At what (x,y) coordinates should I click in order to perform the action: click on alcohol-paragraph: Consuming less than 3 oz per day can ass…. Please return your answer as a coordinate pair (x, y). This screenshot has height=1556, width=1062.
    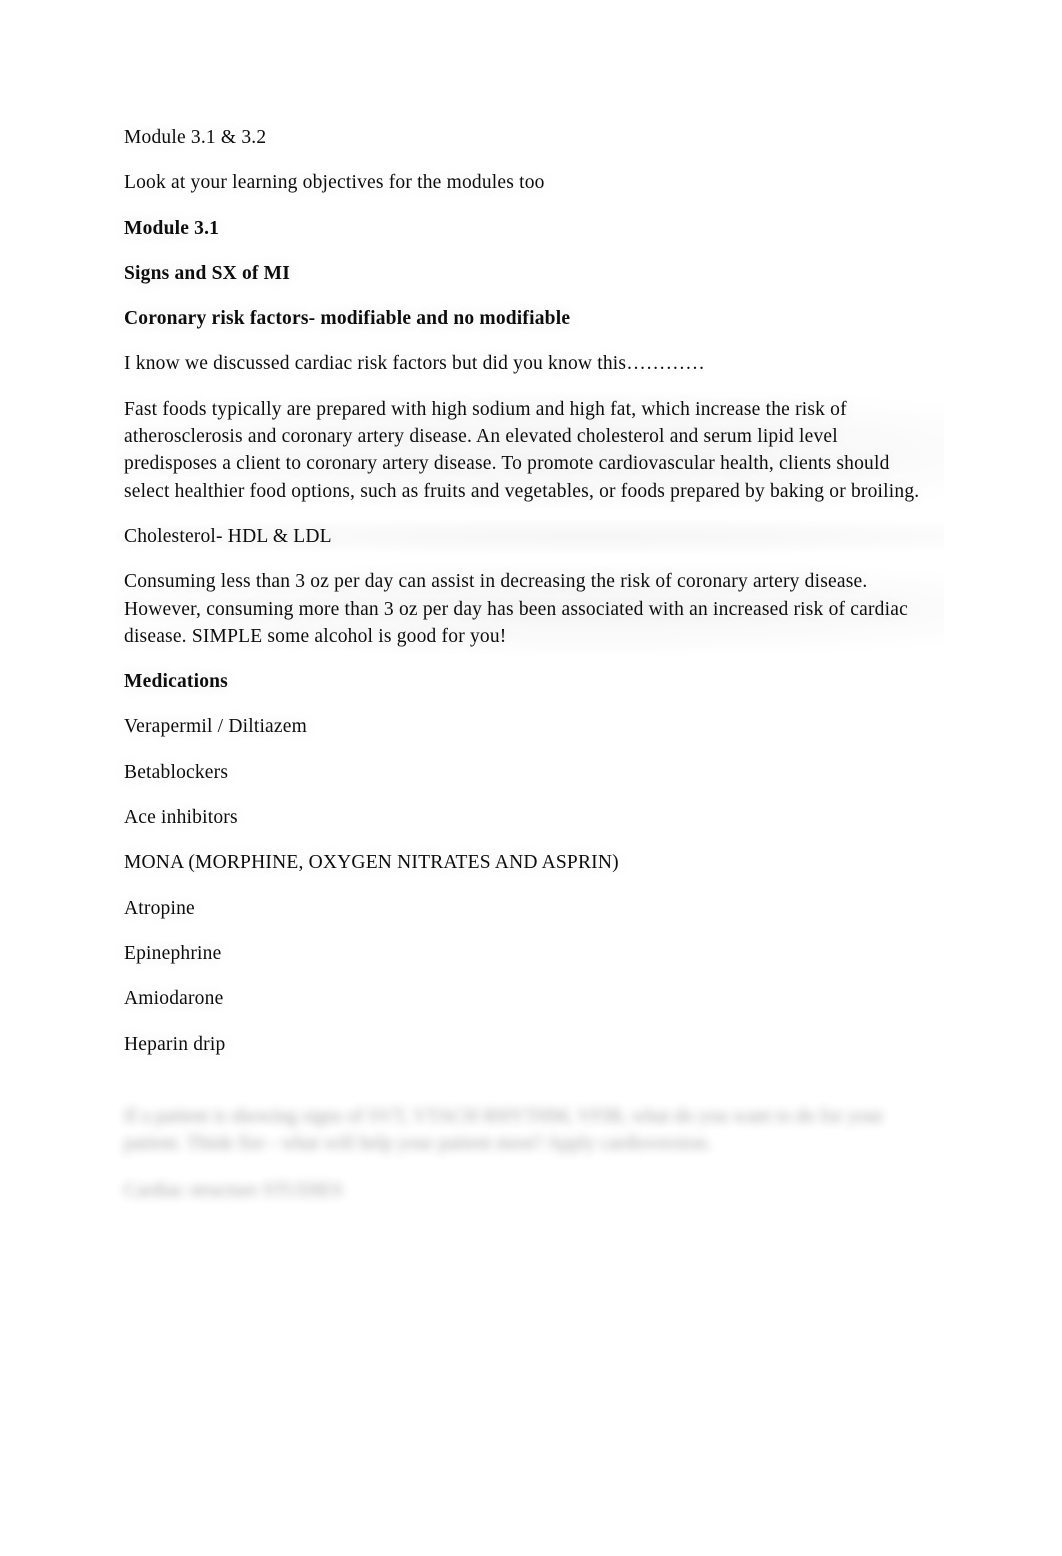
    Looking at the image, I should click on (530, 609).